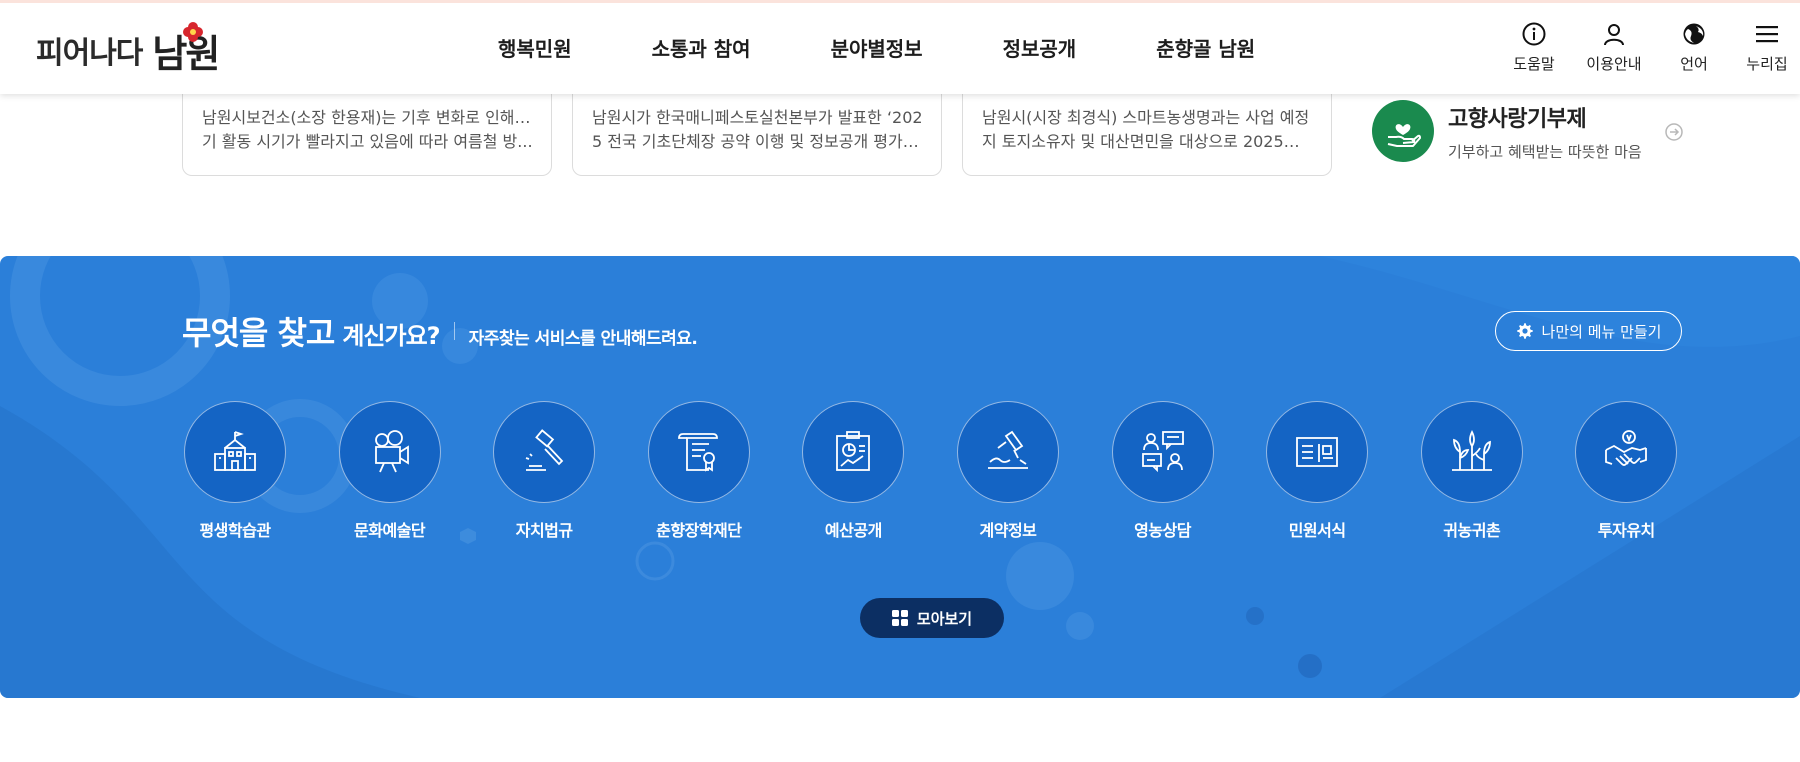  Describe the element at coordinates (1534, 34) in the screenshot. I see `info-icon` at that location.